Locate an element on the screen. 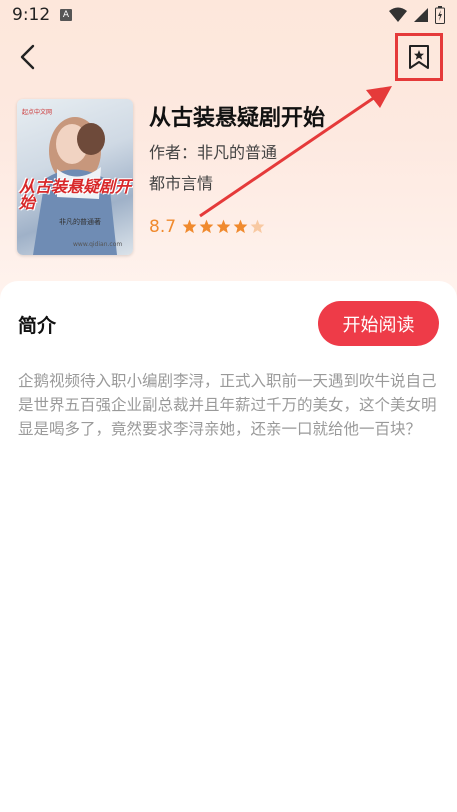 The width and height of the screenshot is (457, 812). book-genre: 都市言情 is located at coordinates (181, 182).